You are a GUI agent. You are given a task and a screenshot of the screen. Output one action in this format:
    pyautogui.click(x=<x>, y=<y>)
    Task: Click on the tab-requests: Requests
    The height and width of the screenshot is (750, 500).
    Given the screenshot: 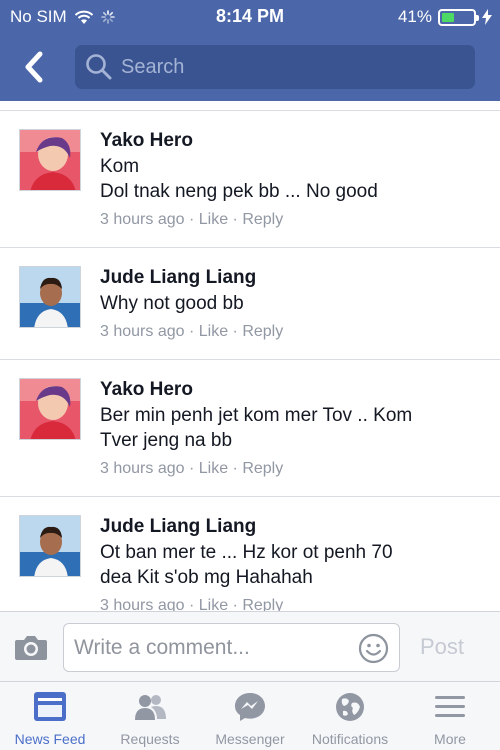 What is the action you would take?
    pyautogui.click(x=150, y=716)
    